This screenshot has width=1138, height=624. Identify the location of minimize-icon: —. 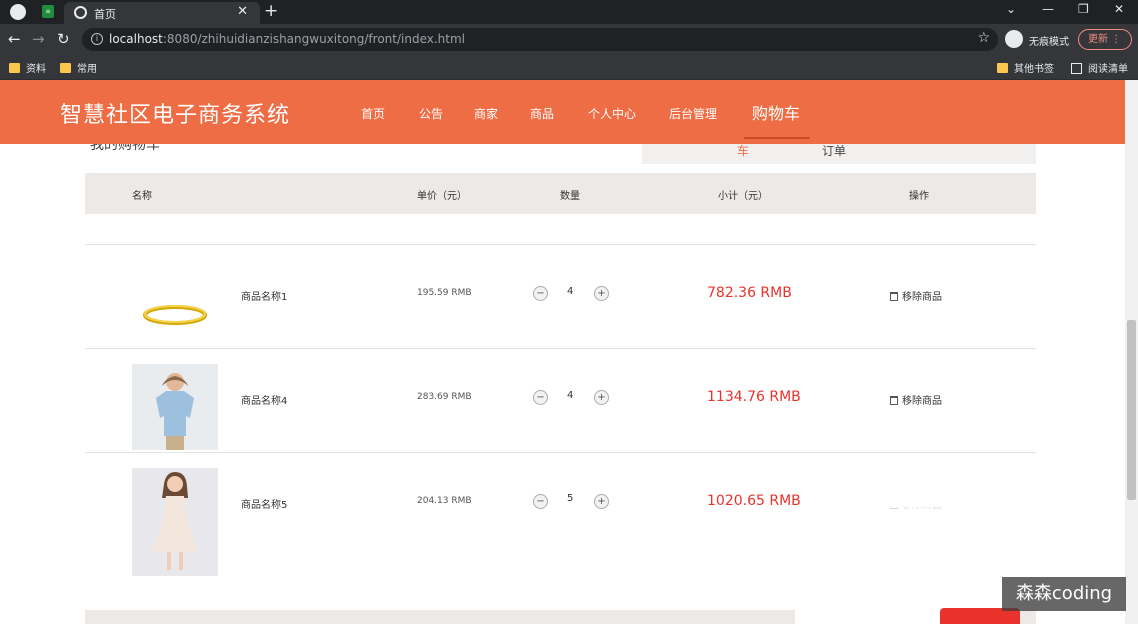
(1048, 9).